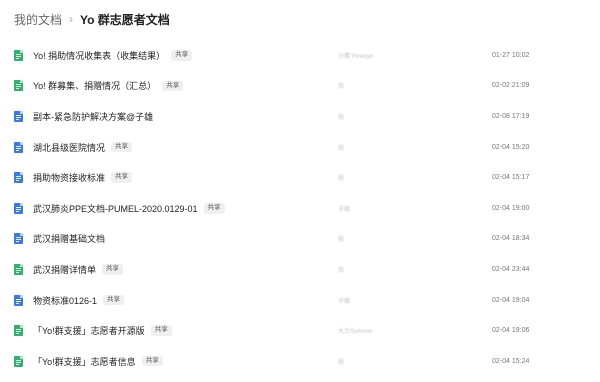 This screenshot has width=600, height=382. What do you see at coordinates (511, 208) in the screenshot?
I see `modified-time: 02-04 19:00` at bounding box center [511, 208].